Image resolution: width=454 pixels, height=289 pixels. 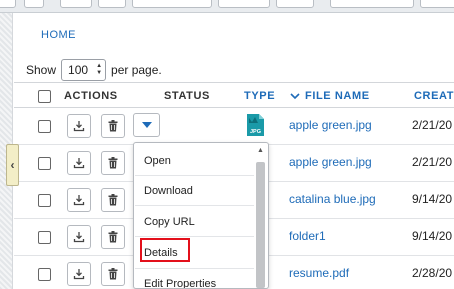 I want to click on show-label: Show, so click(x=41, y=70).